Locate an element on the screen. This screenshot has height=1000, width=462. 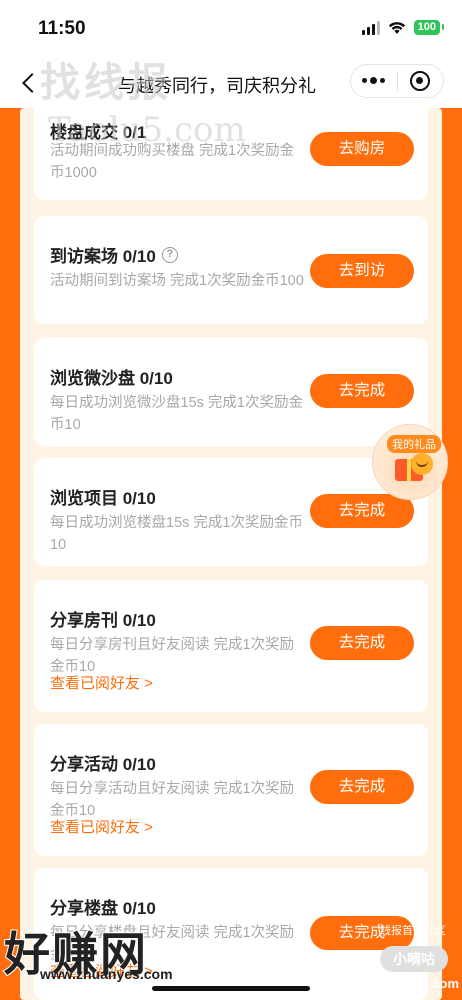
task-desc: 活动期间到访案场 完成1次奖励金币100 is located at coordinates (177, 281).